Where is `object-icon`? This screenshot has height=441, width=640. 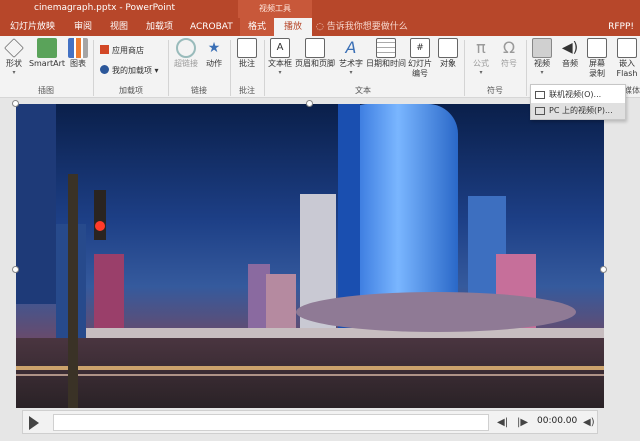
object-icon is located at coordinates (448, 48).